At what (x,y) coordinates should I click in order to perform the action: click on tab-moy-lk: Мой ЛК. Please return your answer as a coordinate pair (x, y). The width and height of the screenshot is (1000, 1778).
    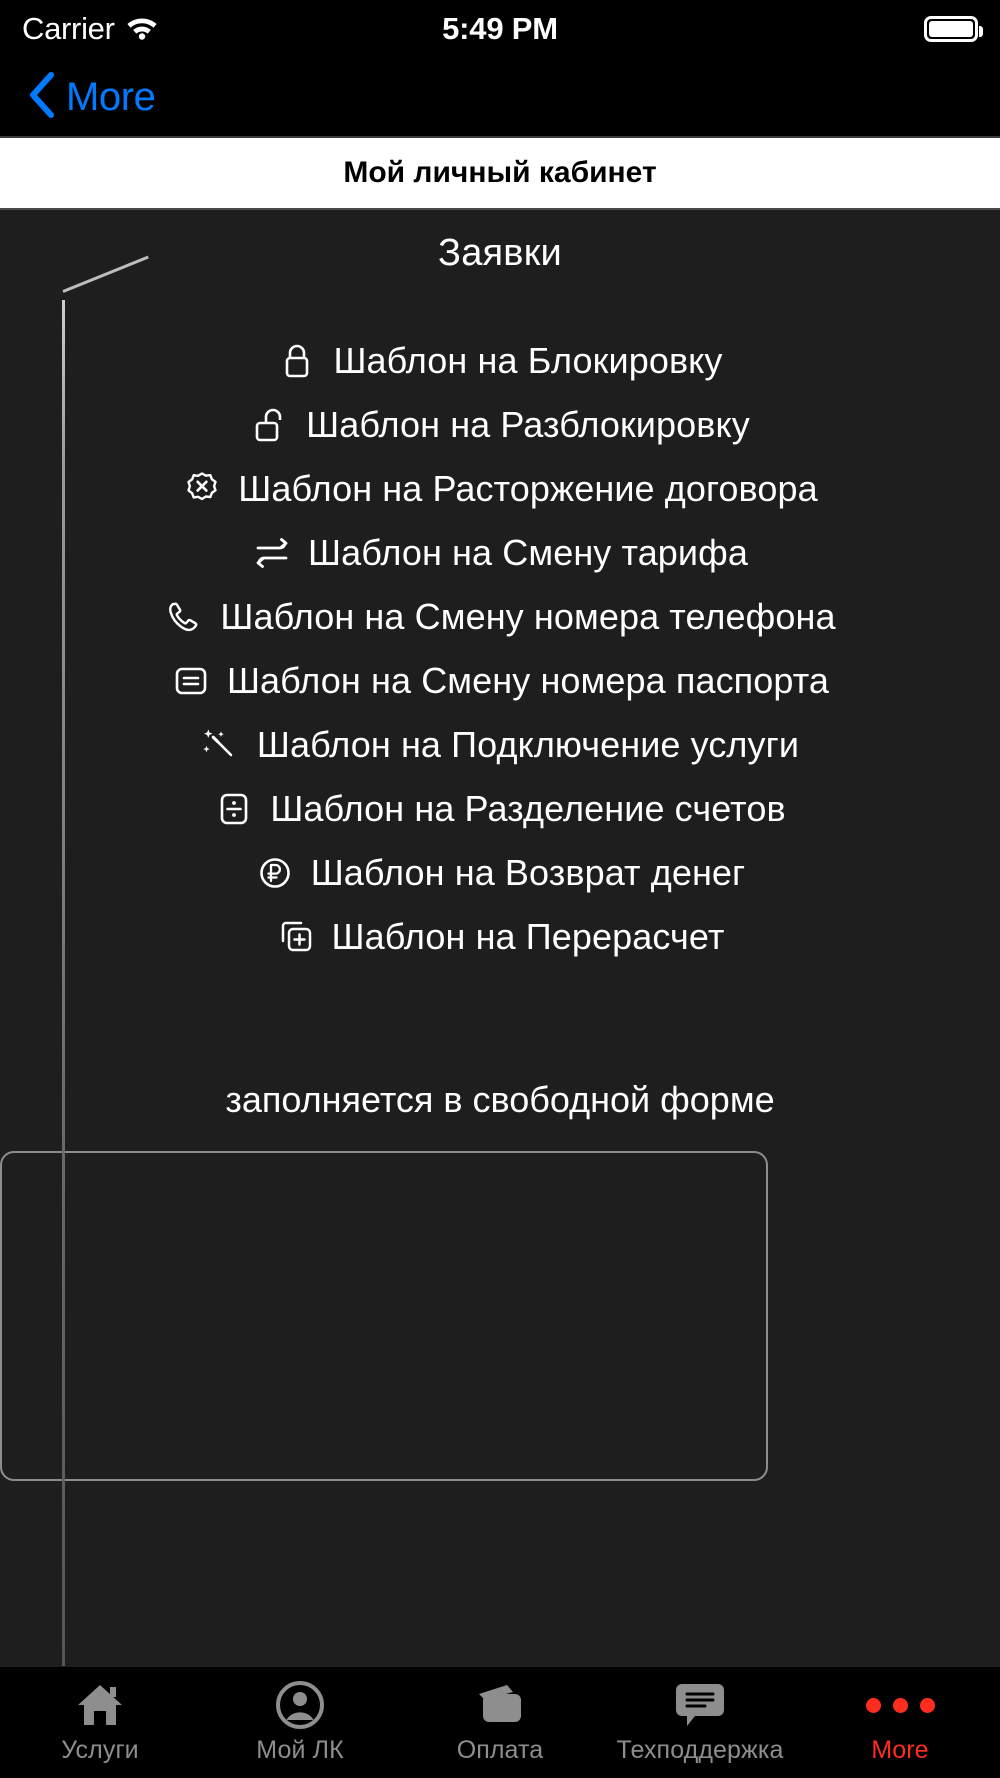
    Looking at the image, I should click on (300, 1722).